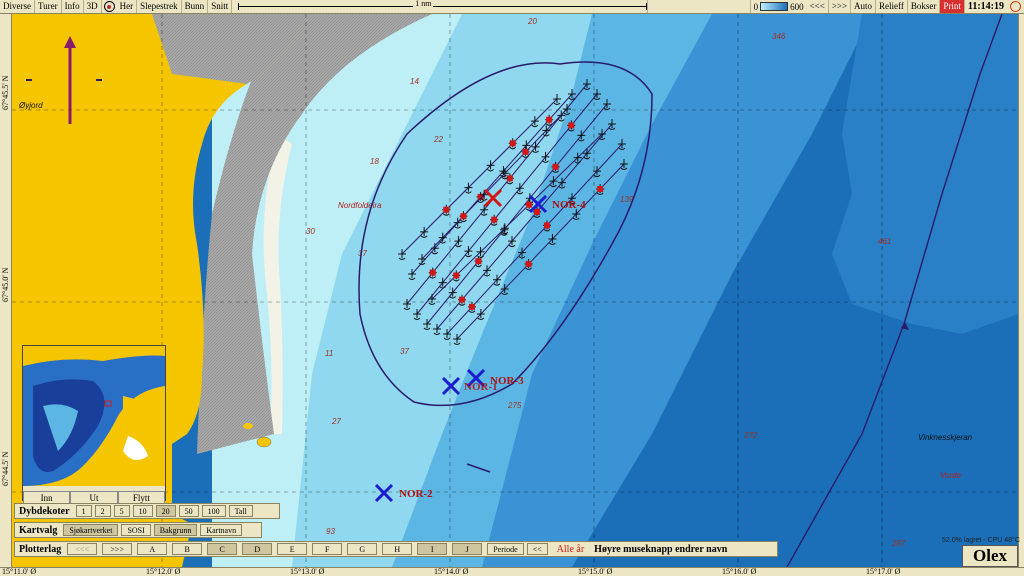 This screenshot has width=1024, height=576. Describe the element at coordinates (438, 139) in the screenshot. I see `sounding: 22` at that location.